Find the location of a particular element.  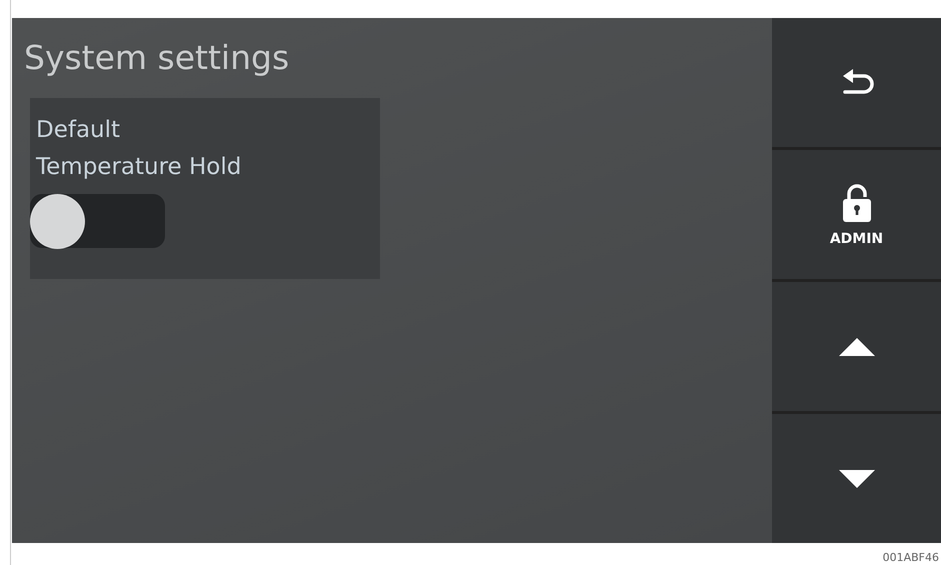

screen-title: System settings is located at coordinates (157, 58).